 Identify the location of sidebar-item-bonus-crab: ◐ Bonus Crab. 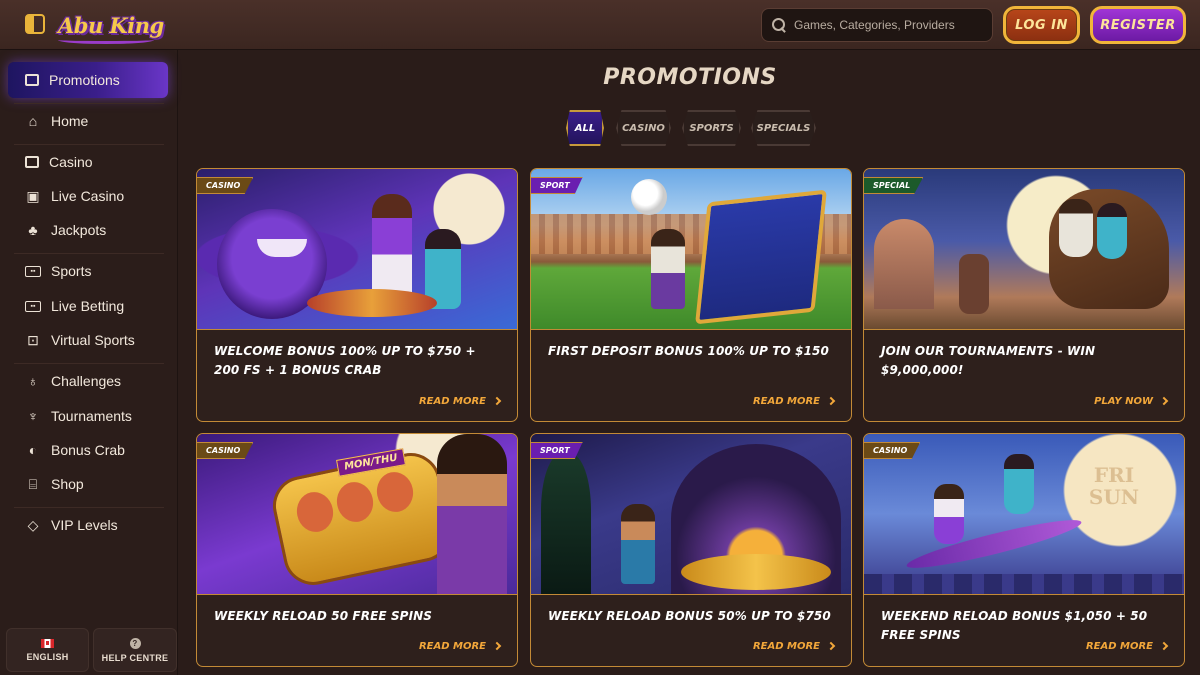
(88, 450).